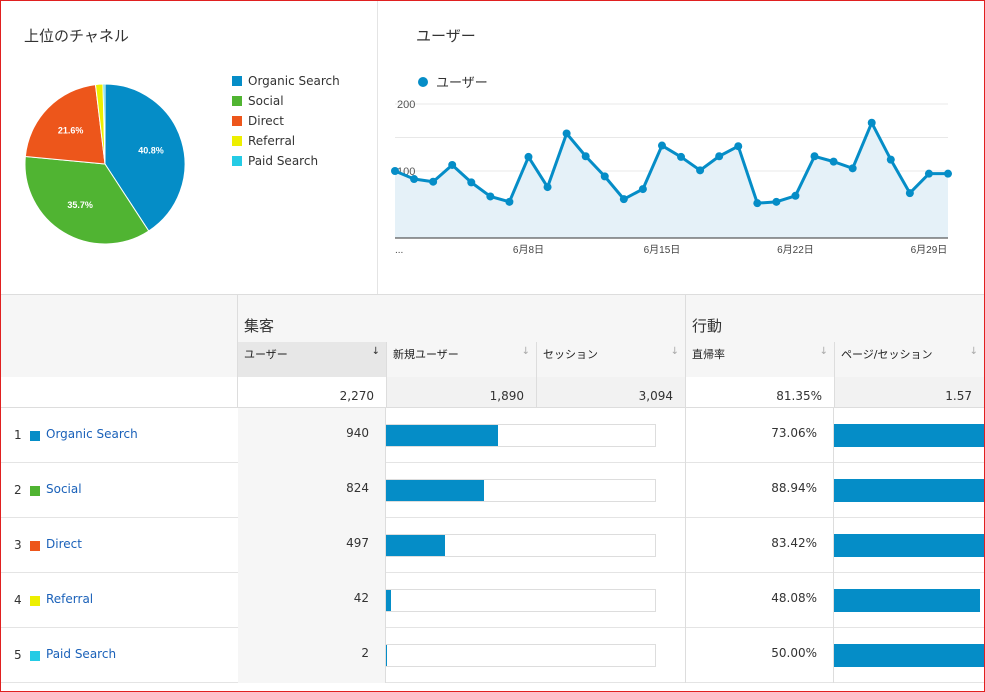 The image size is (985, 692). I want to click on col-head-pages-per-session: ページ/セッション ↓, so click(909, 359).